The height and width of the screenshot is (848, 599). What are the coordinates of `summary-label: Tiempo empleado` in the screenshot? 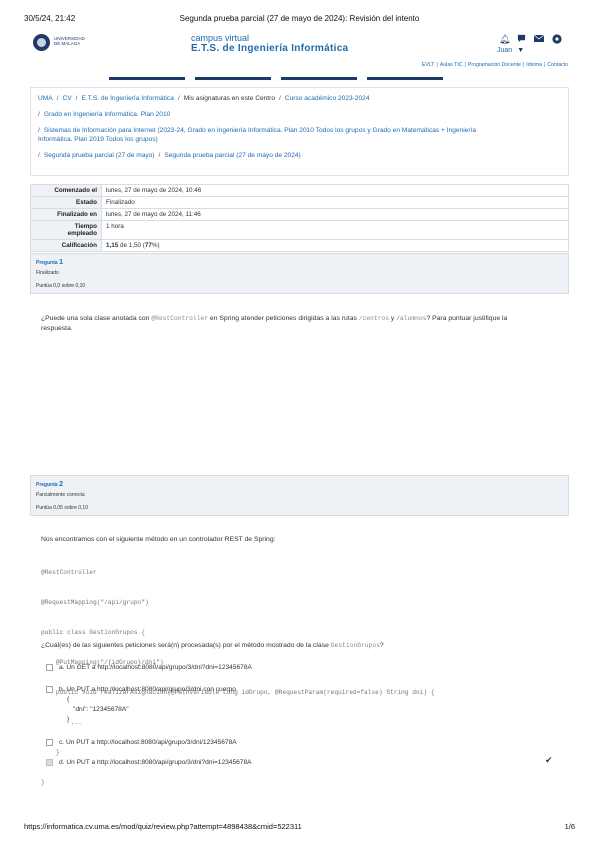 It's located at (66, 230).